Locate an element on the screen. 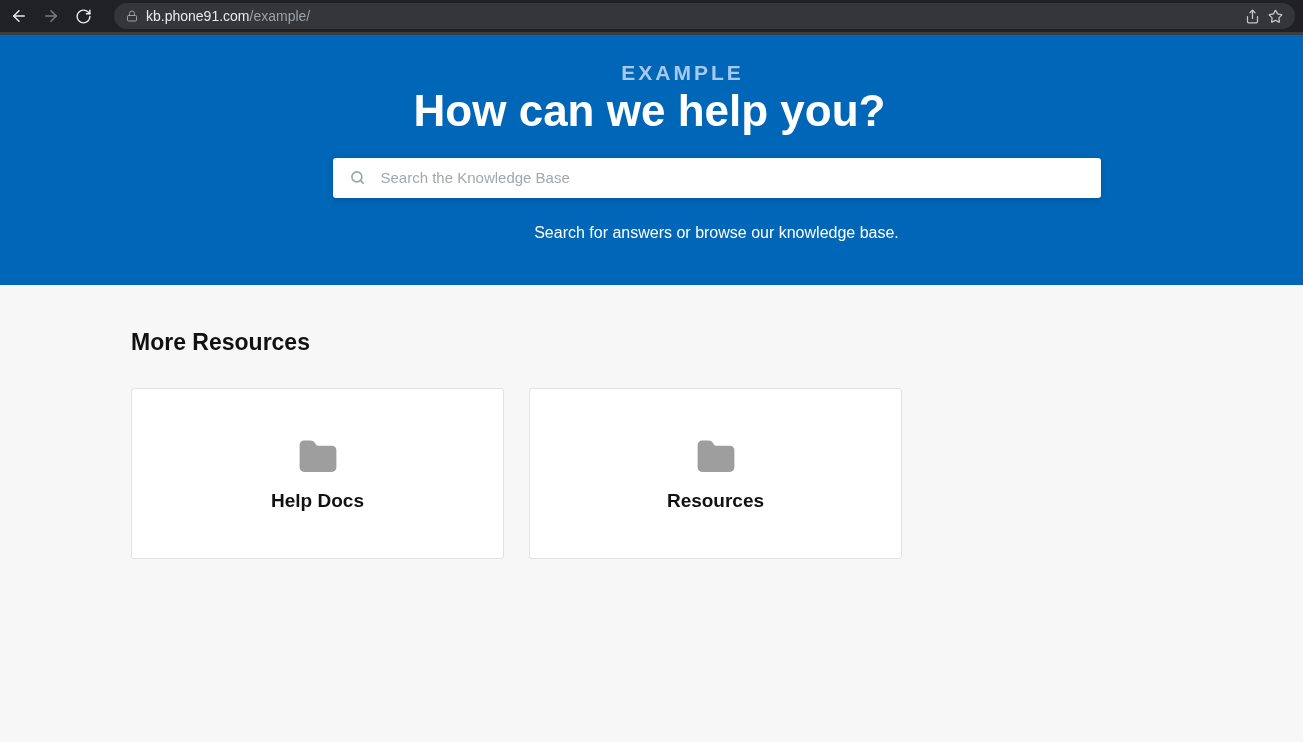 The height and width of the screenshot is (742, 1303). card-label: Resources is located at coordinates (715, 500).